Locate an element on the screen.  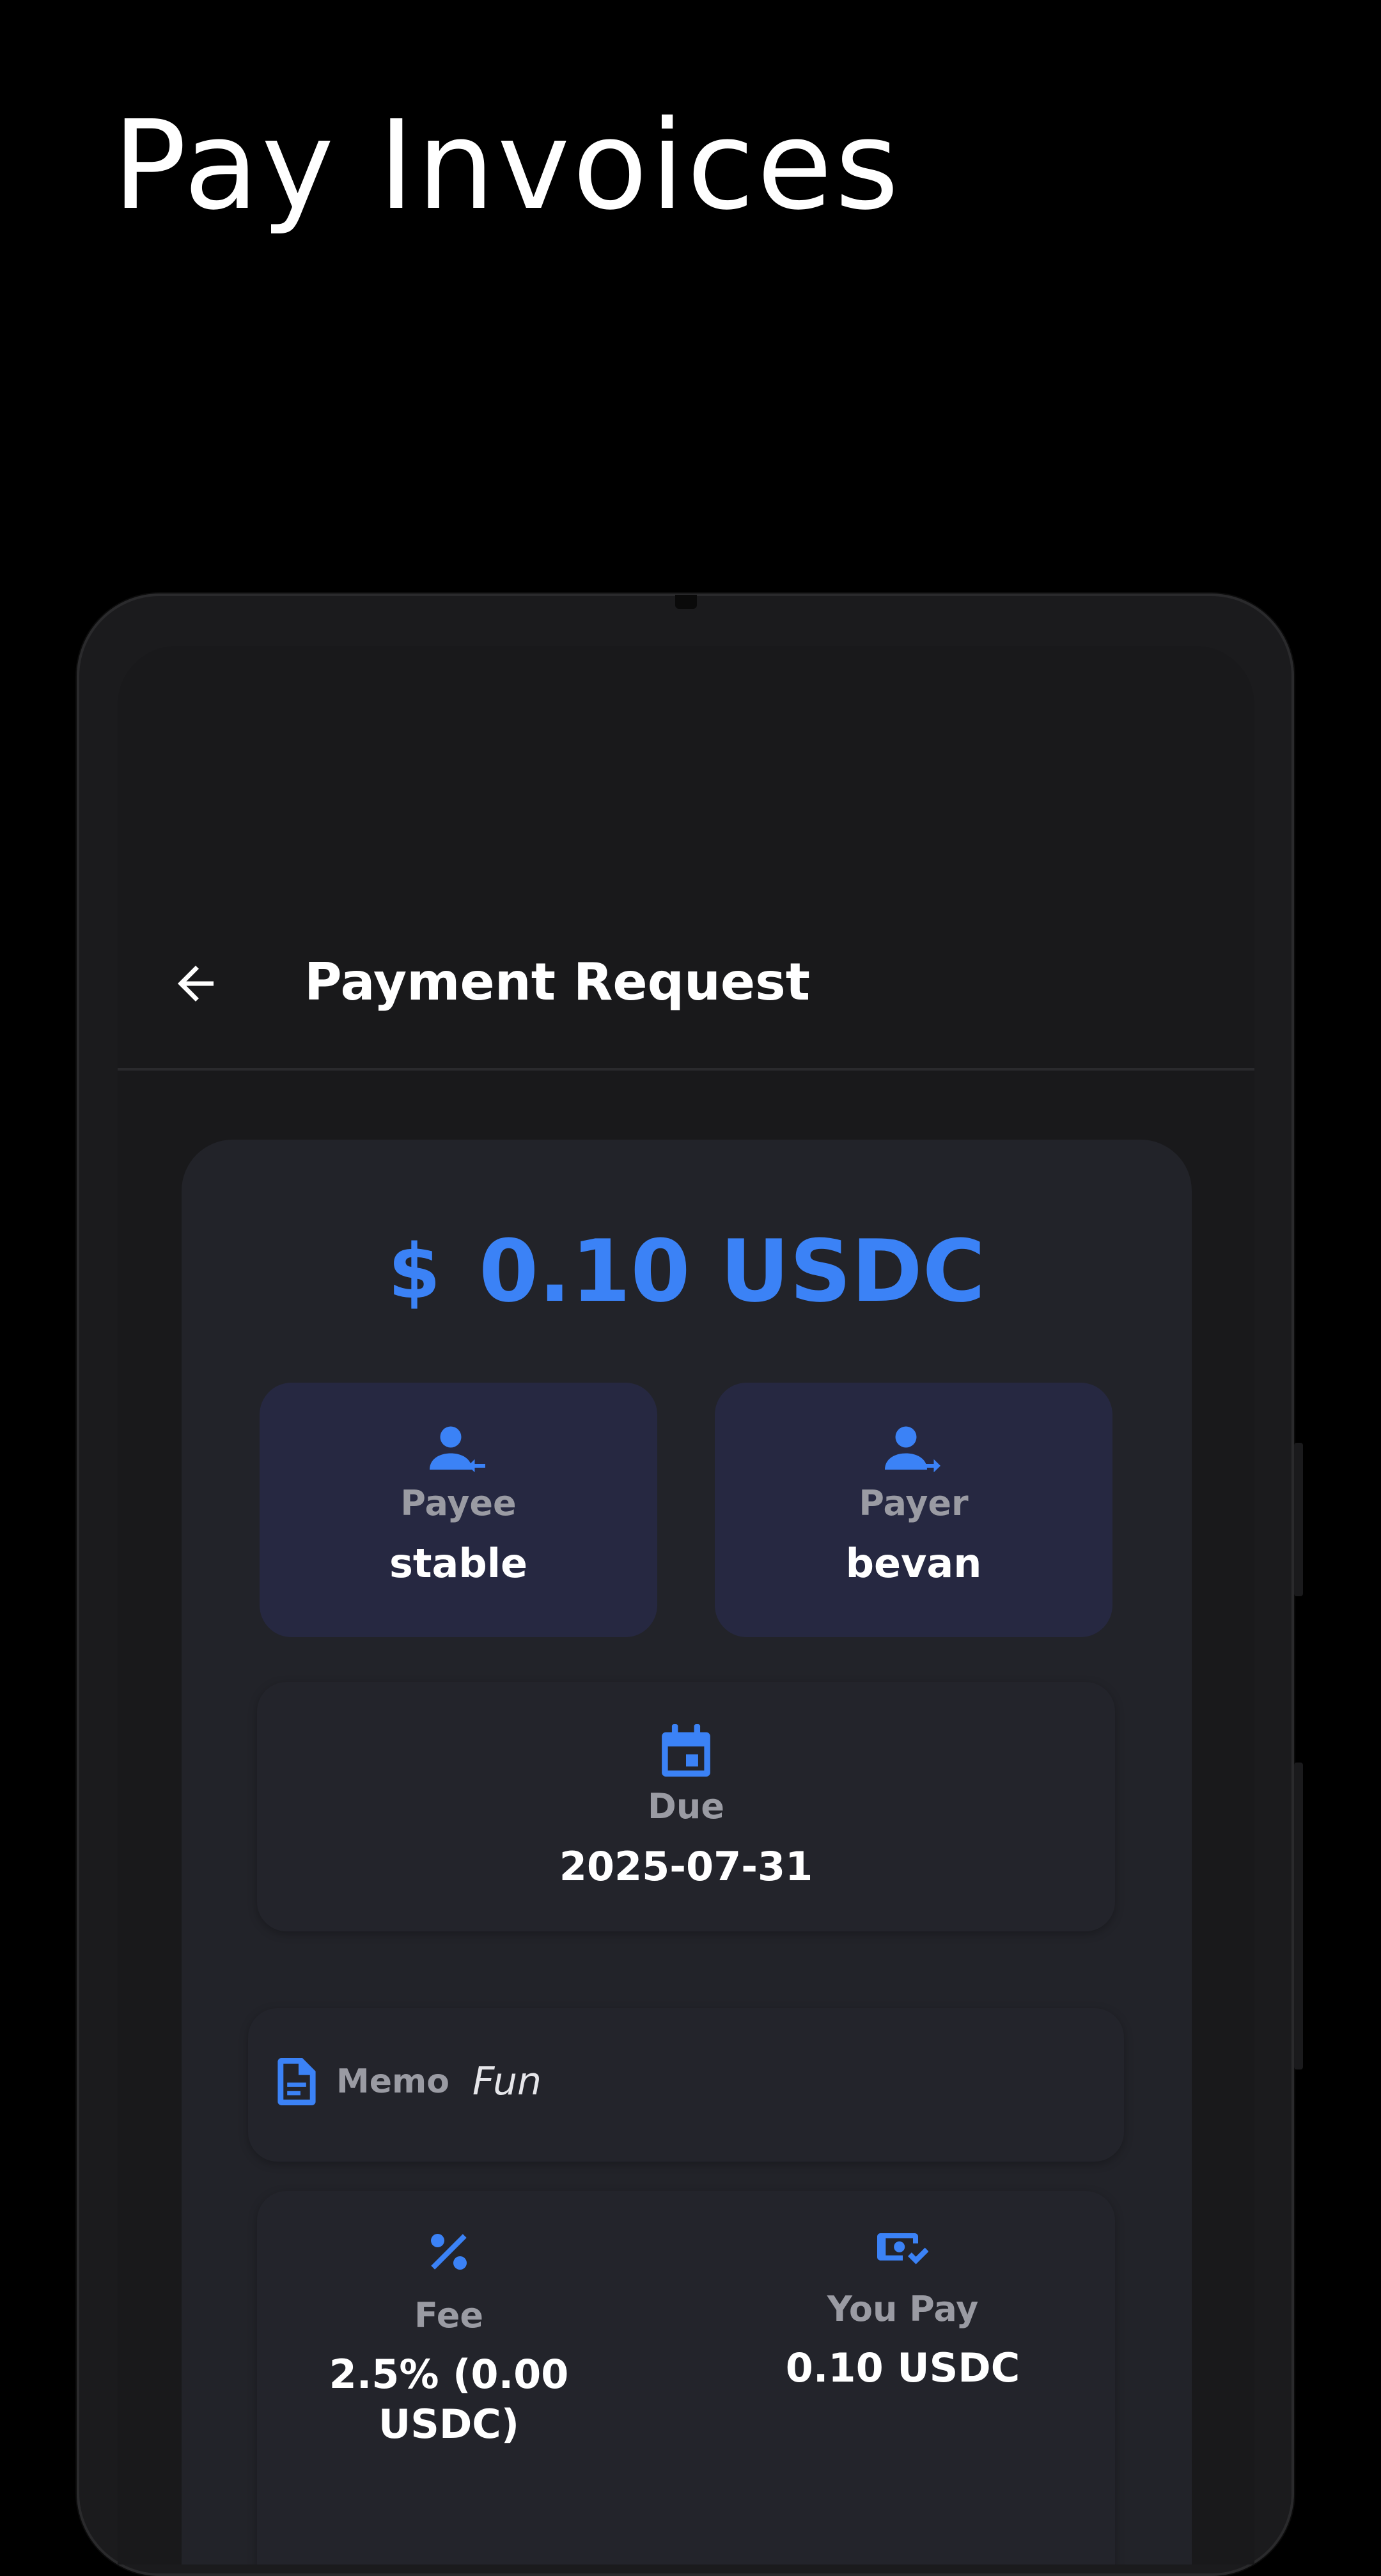
memo-row: Memo Fun is located at coordinates (409, 2081).